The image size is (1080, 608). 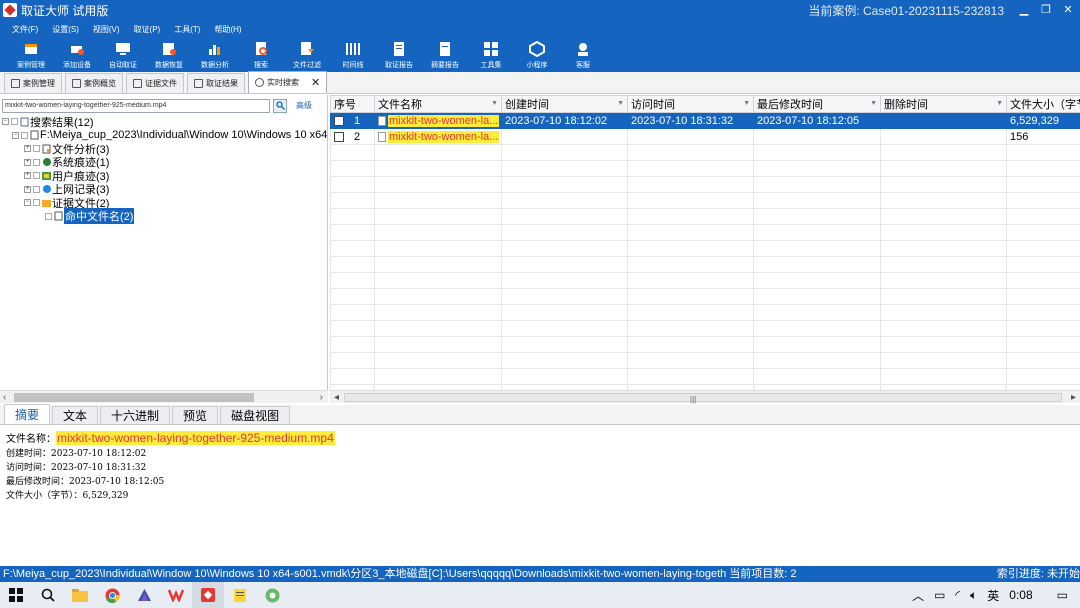 What do you see at coordinates (943, 104) in the screenshot?
I see `column-header-deleted: 删除时间 ▼` at bounding box center [943, 104].